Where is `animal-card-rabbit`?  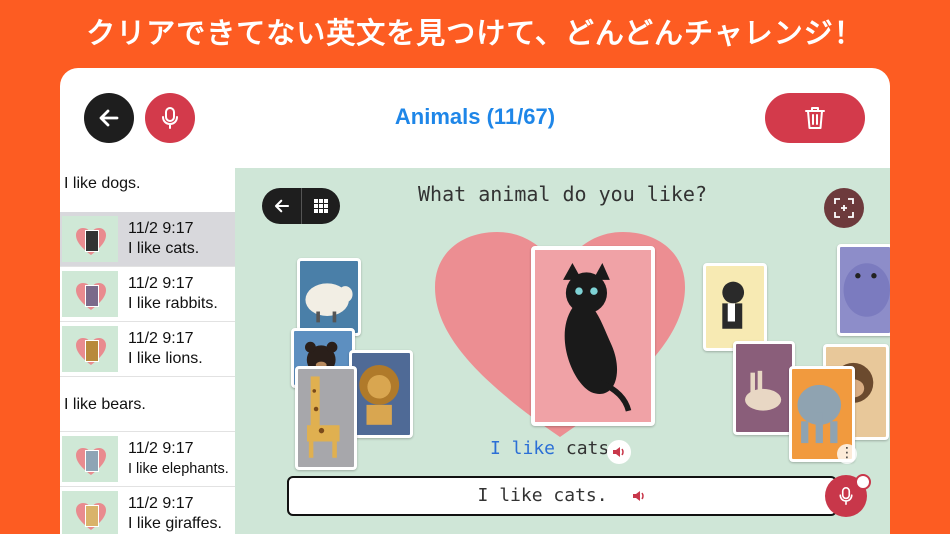
animal-card-rabbit is located at coordinates (764, 388).